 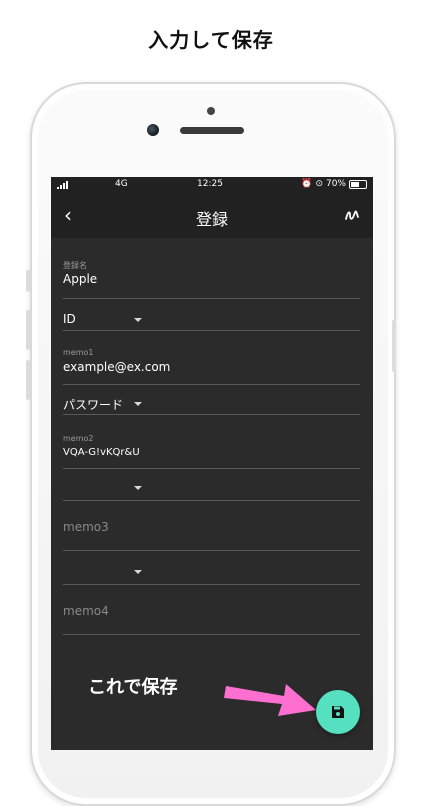 I want to click on orientation-lock-icon: ⊙, so click(x=319, y=184).